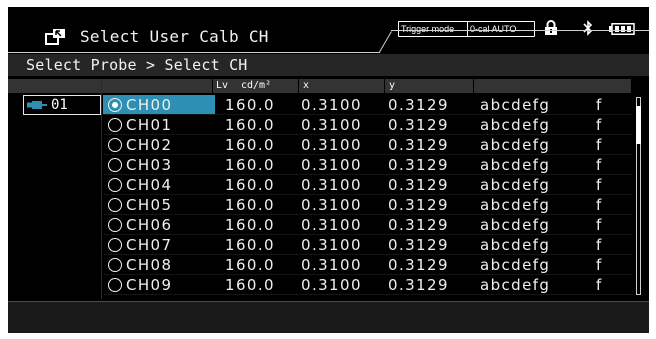 The width and height of the screenshot is (656, 339). What do you see at coordinates (368, 105) in the screenshot?
I see `channel-row: CH00 160.0 0.3100 0.3129 abcdefg f` at bounding box center [368, 105].